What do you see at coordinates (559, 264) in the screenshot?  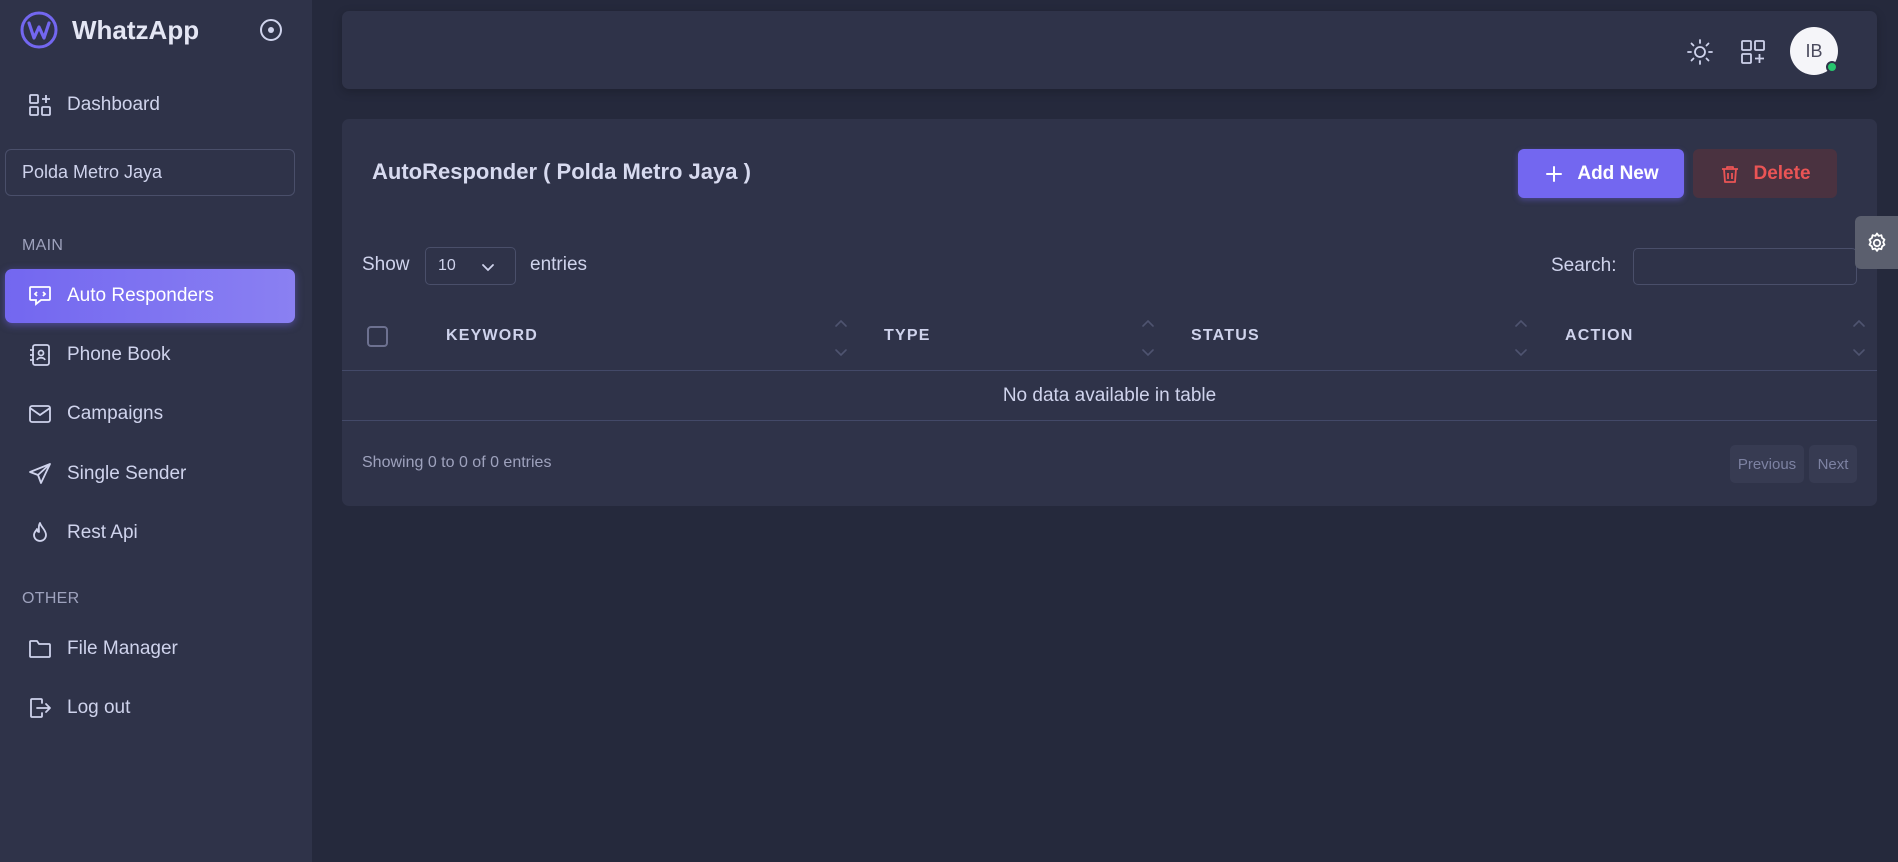 I see `entries-label: entries` at bounding box center [559, 264].